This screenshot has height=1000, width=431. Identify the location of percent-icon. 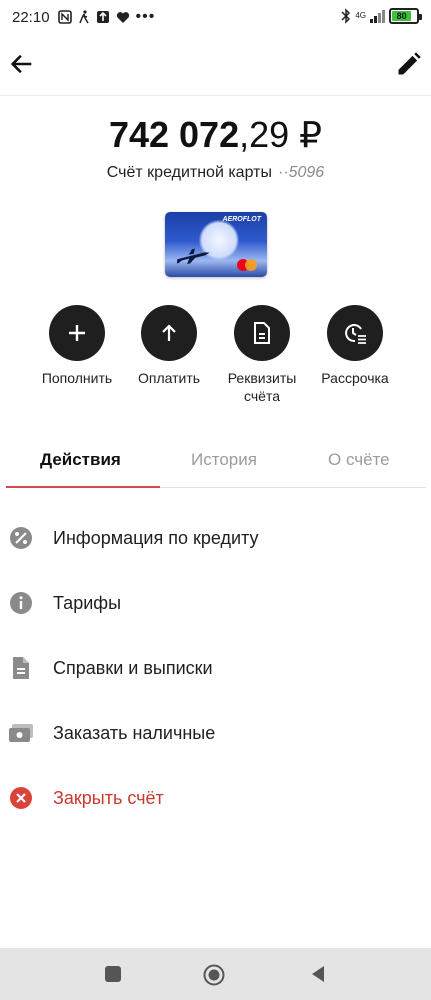
(21, 538).